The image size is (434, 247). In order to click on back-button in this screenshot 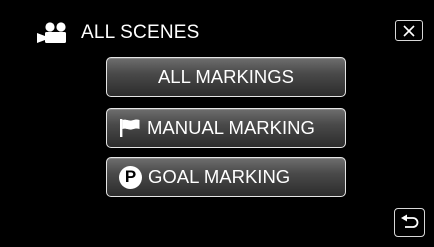, I will do `click(409, 222)`.